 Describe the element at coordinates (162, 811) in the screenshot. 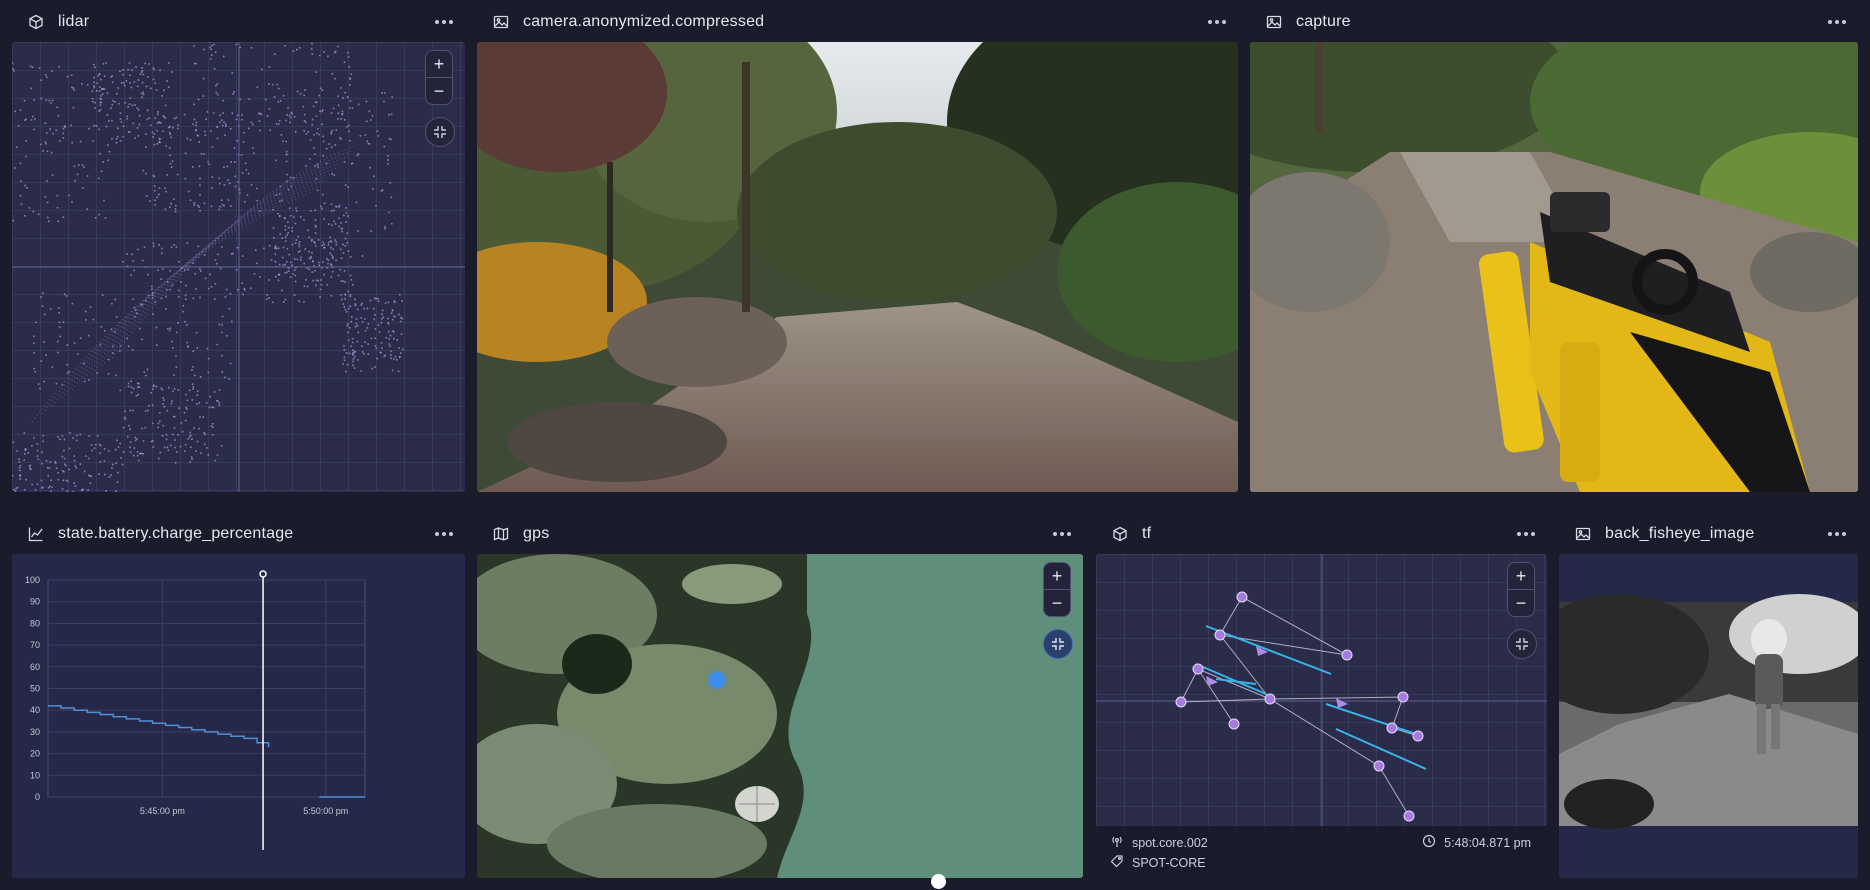

I see `x-tick-label: 5:45:00 pm` at that location.